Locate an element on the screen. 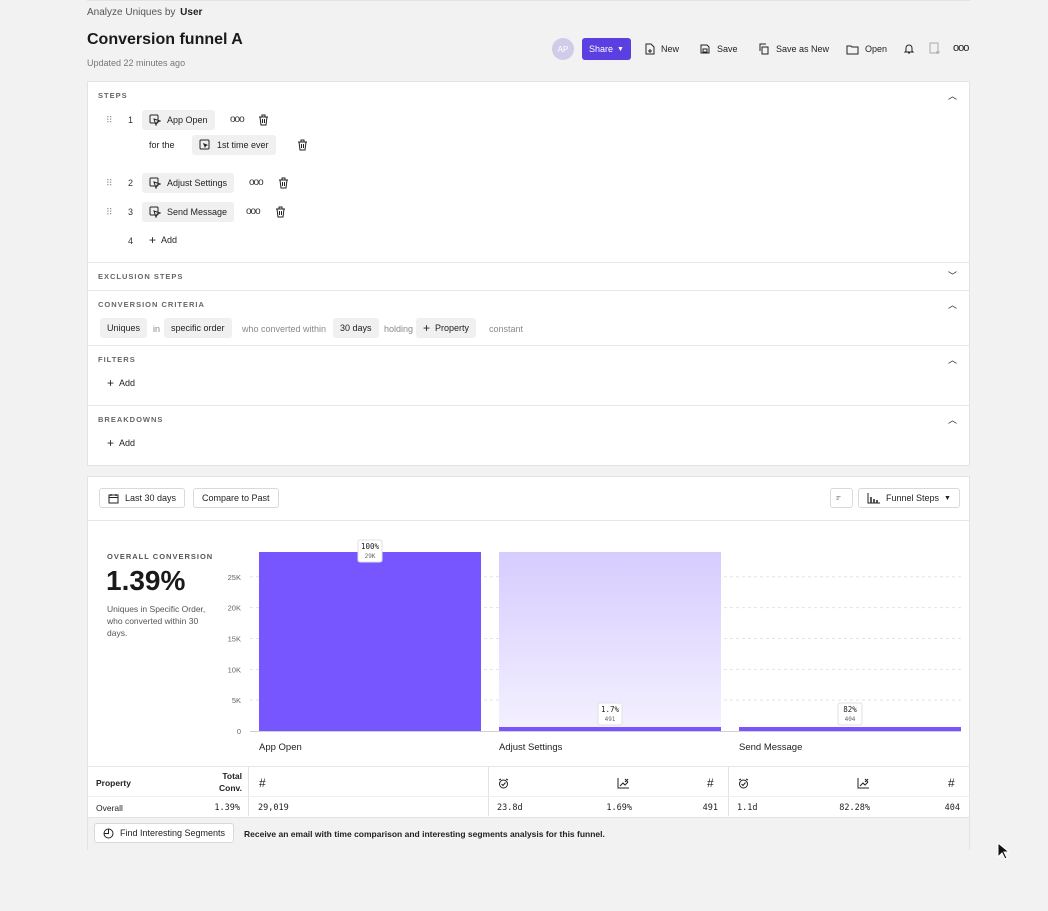  category-label: Adjust Settings is located at coordinates (531, 747).